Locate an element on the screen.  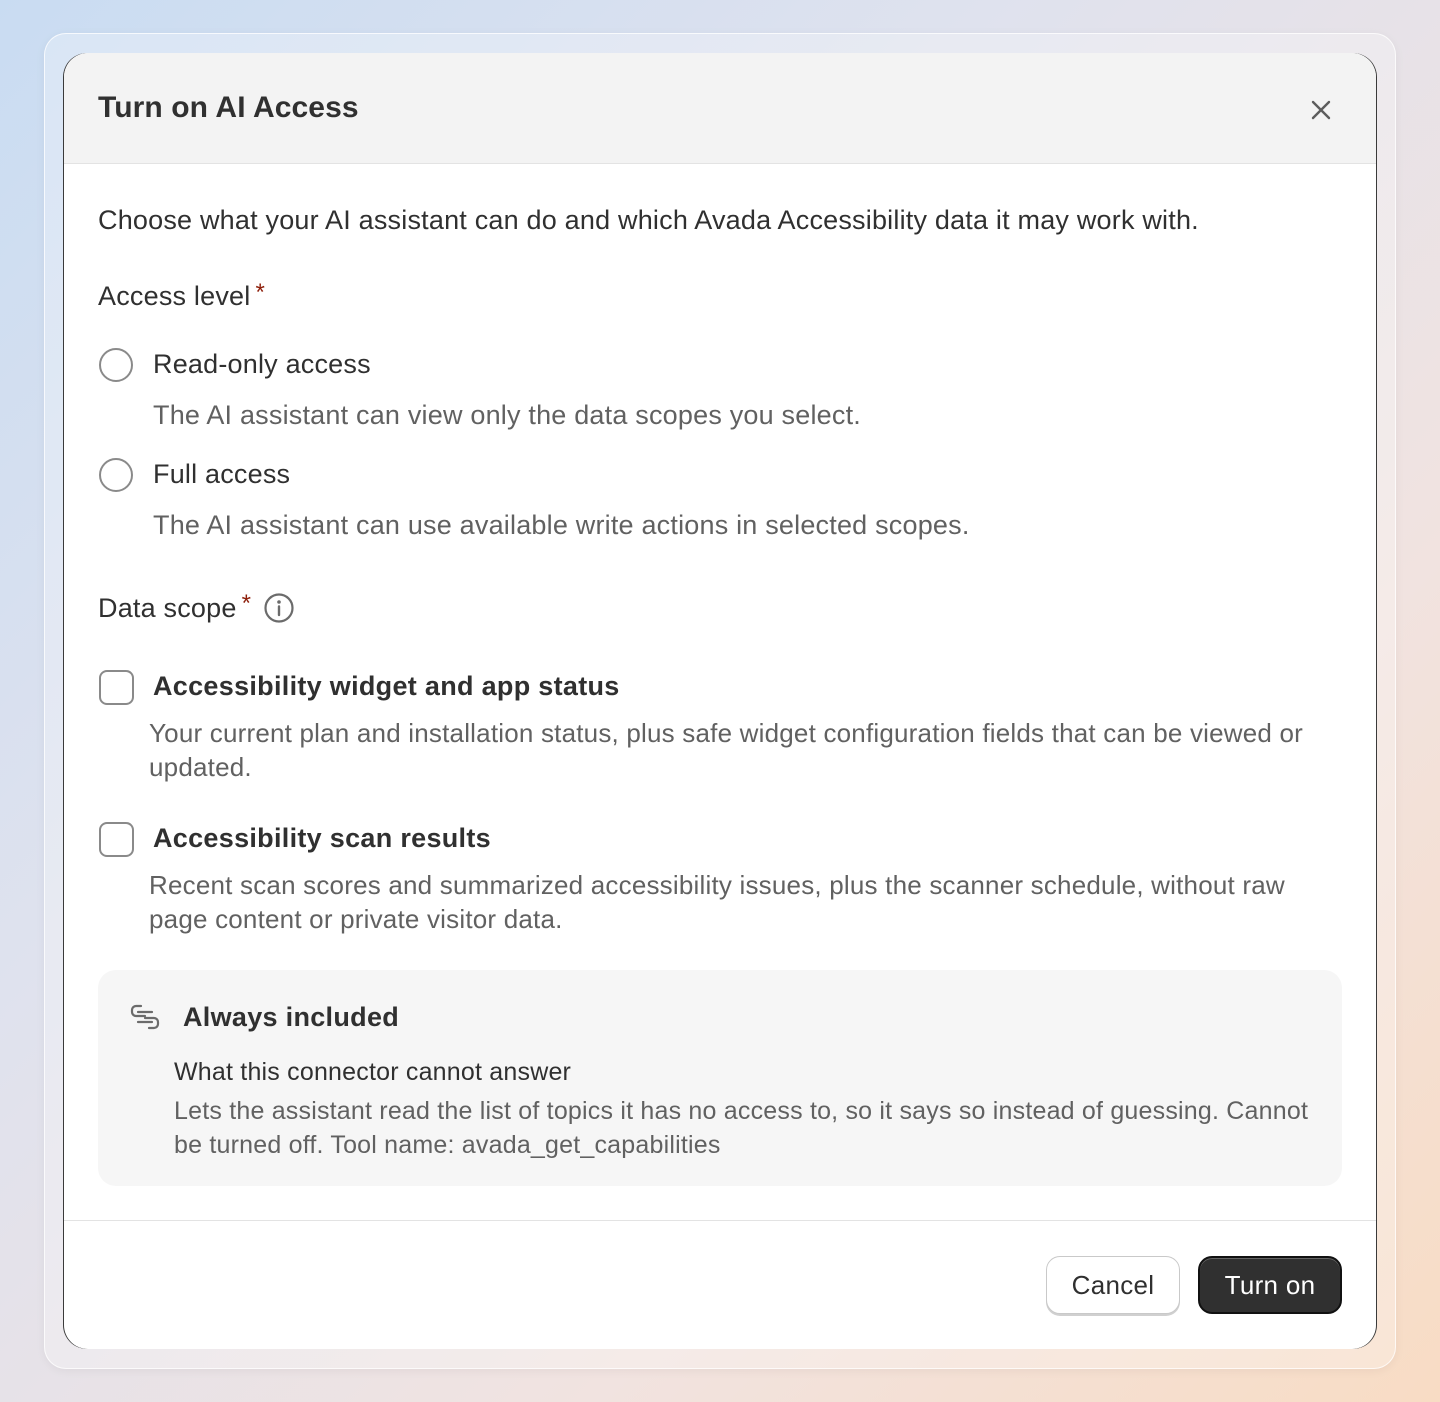
cancel-button: Cancel is located at coordinates (1113, 1285).